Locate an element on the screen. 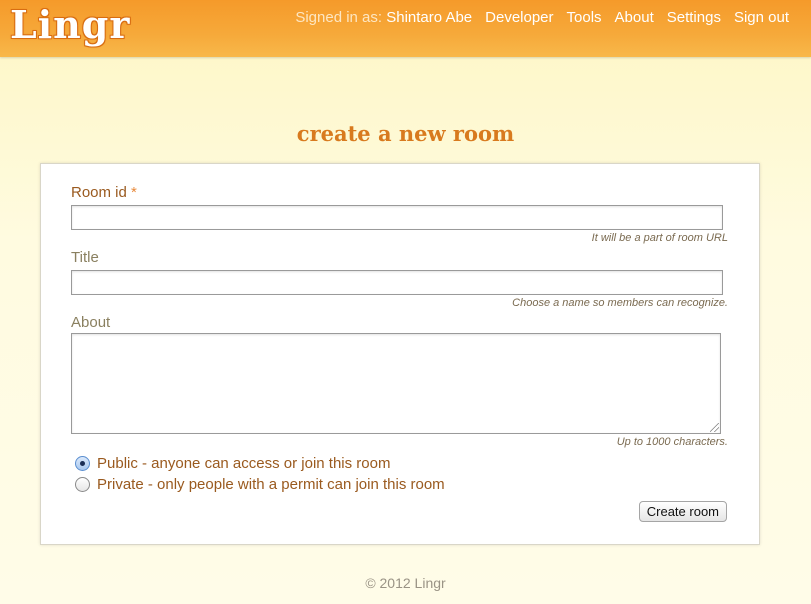 This screenshot has height=604, width=811. user-name-link: Shintaro Abe is located at coordinates (429, 17).